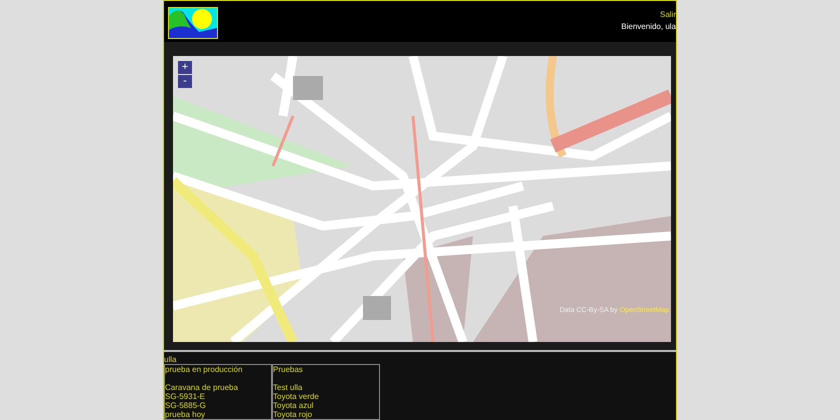  I want to click on username-text: ulla, so click(171, 359).